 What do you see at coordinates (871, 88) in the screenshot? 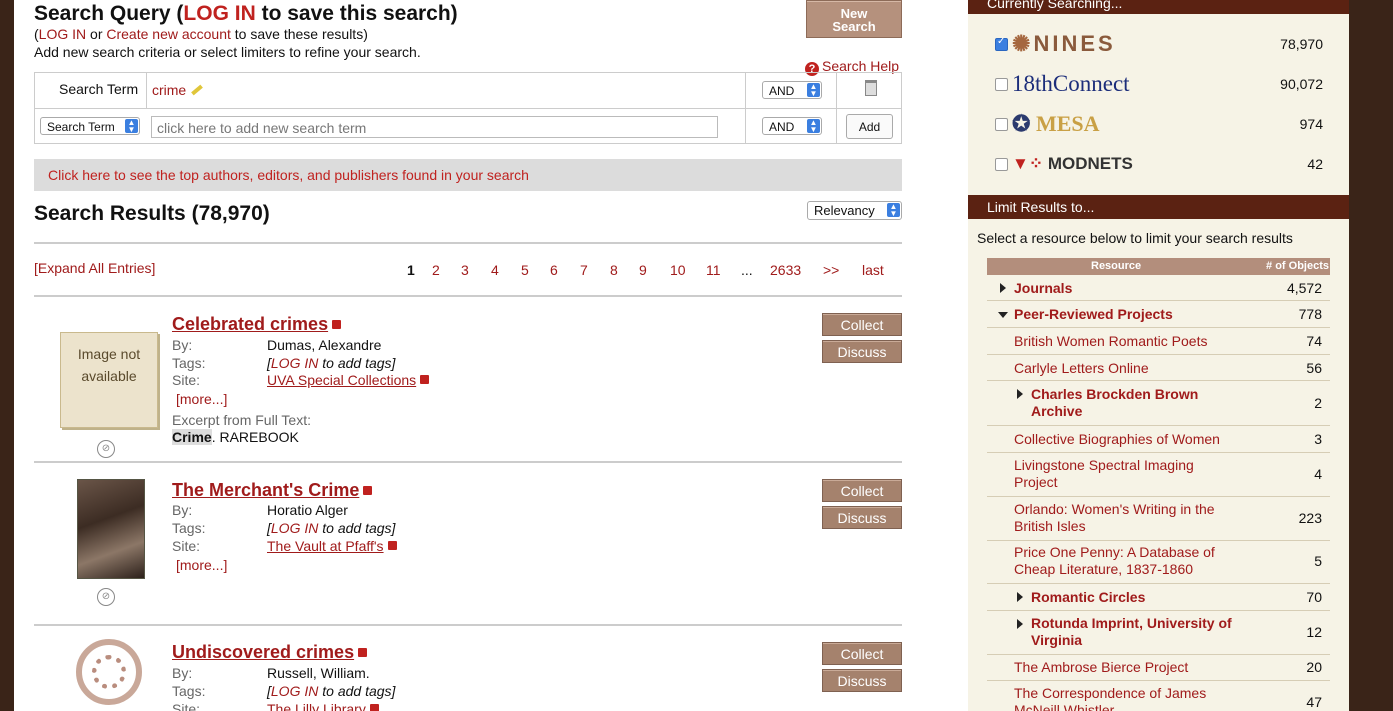
I see `trash-icon` at bounding box center [871, 88].